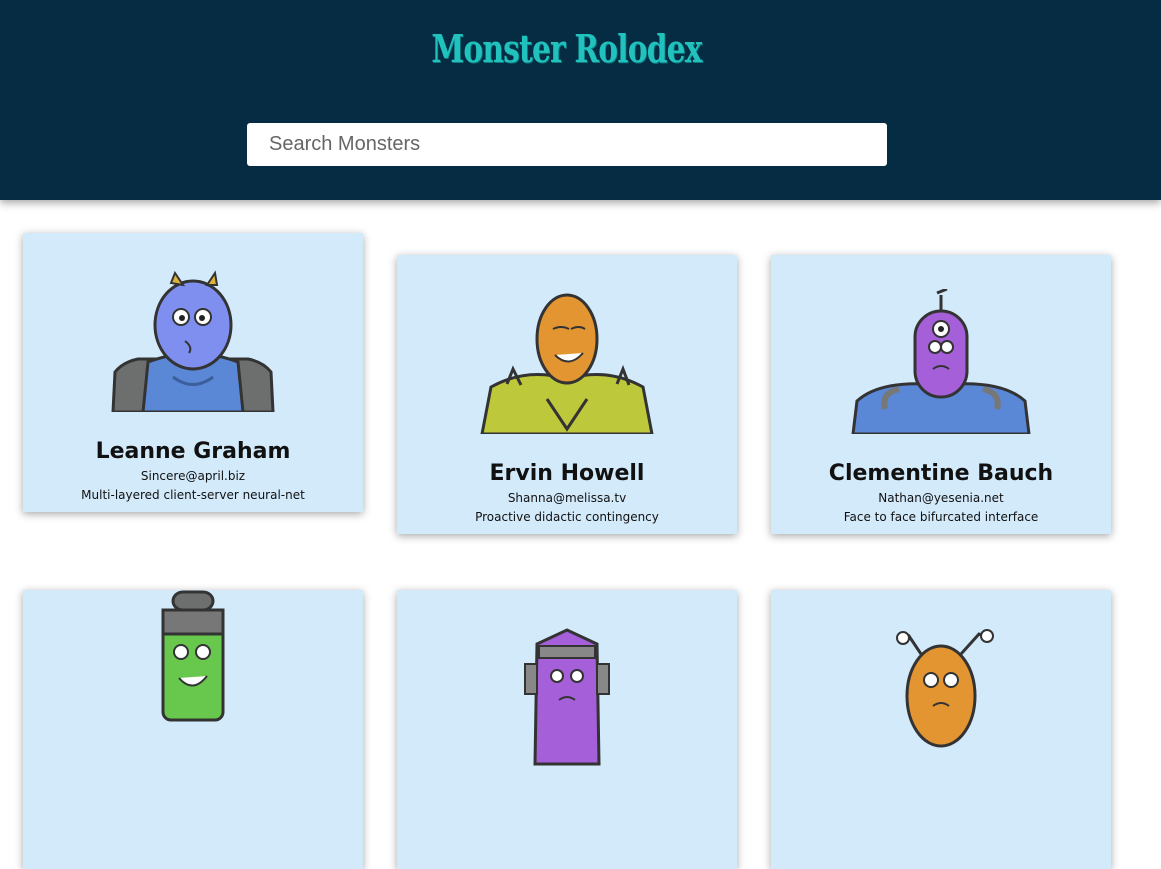  What do you see at coordinates (941, 517) in the screenshot?
I see `monster-catchphrase: Face to face bifurcated interface` at bounding box center [941, 517].